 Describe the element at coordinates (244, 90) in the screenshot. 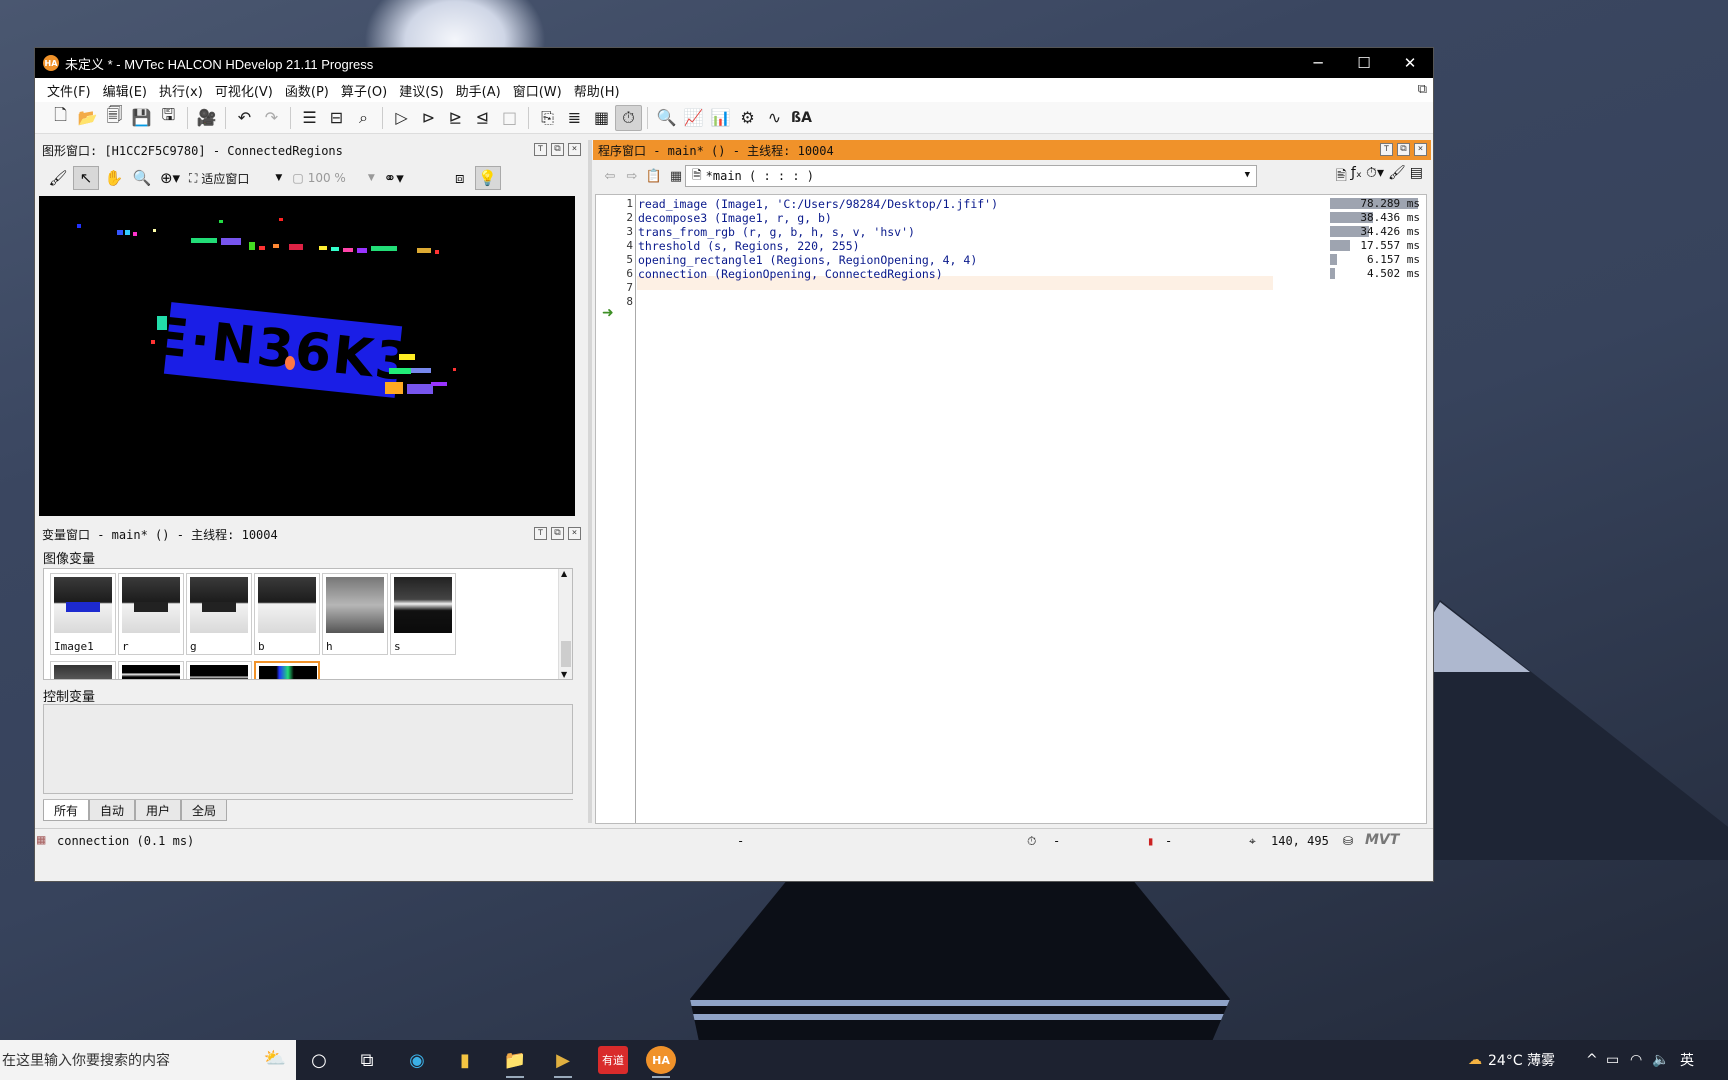

I see `menu-visualization: 可视化(V)` at that location.